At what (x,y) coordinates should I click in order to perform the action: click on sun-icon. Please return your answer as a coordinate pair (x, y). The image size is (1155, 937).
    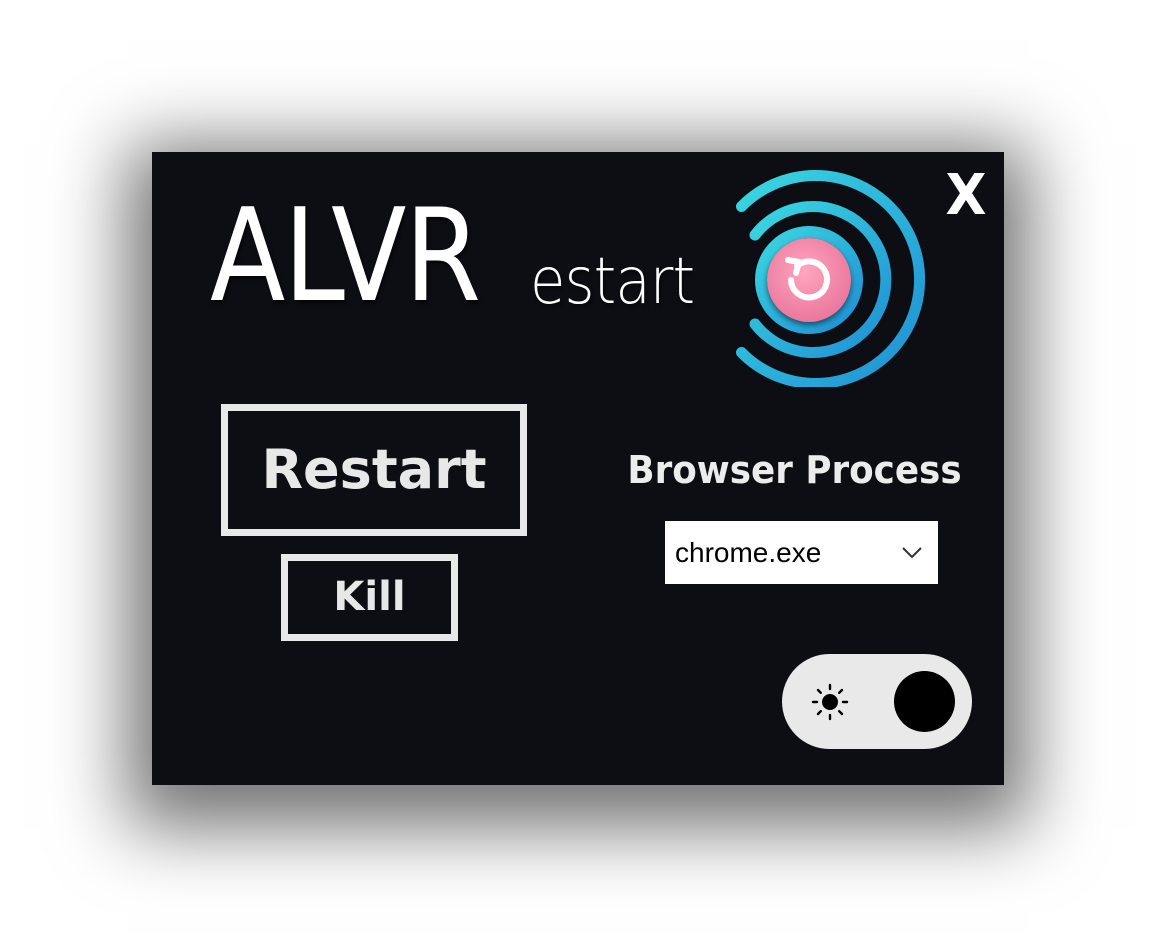
    Looking at the image, I should click on (830, 702).